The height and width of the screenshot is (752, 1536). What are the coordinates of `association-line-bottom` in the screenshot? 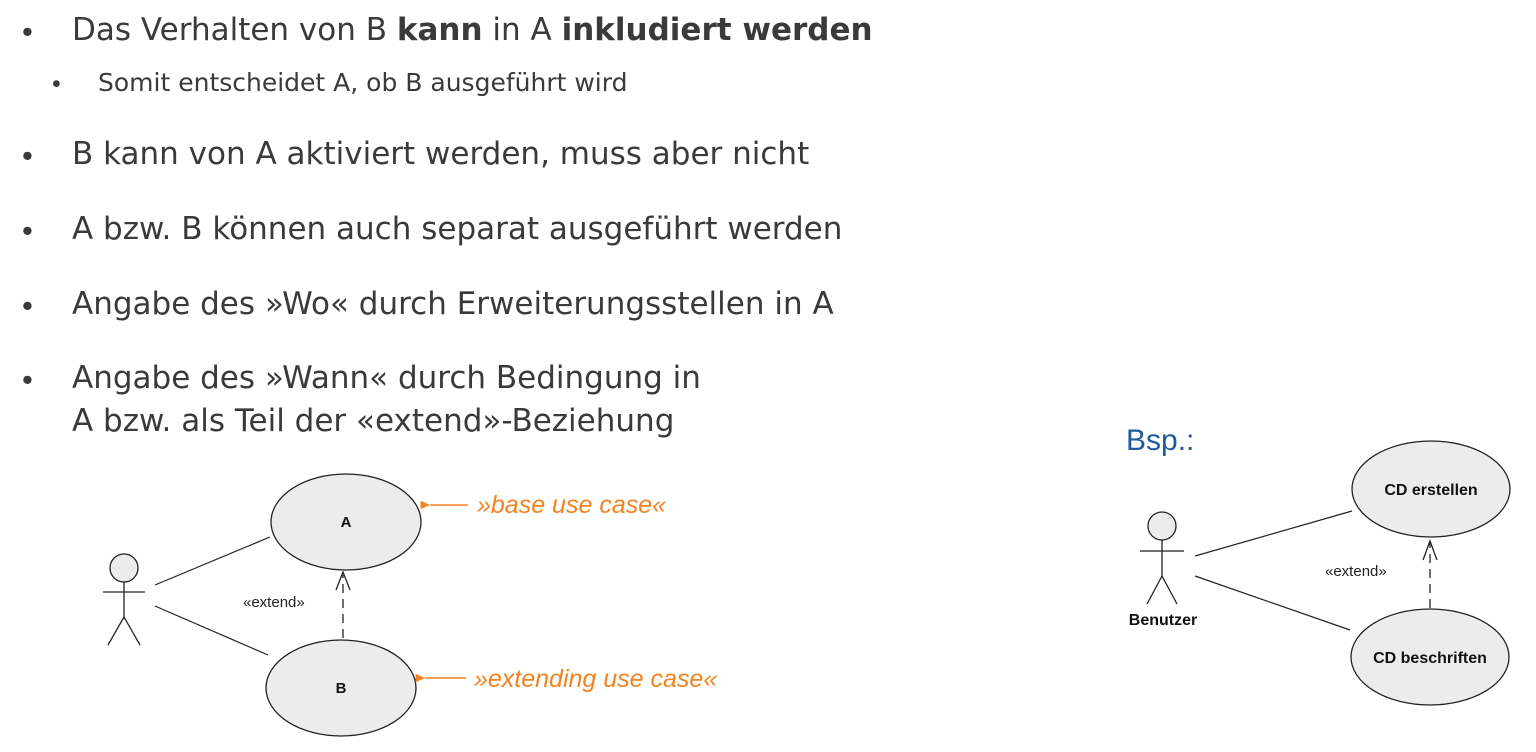 It's located at (1272, 603).